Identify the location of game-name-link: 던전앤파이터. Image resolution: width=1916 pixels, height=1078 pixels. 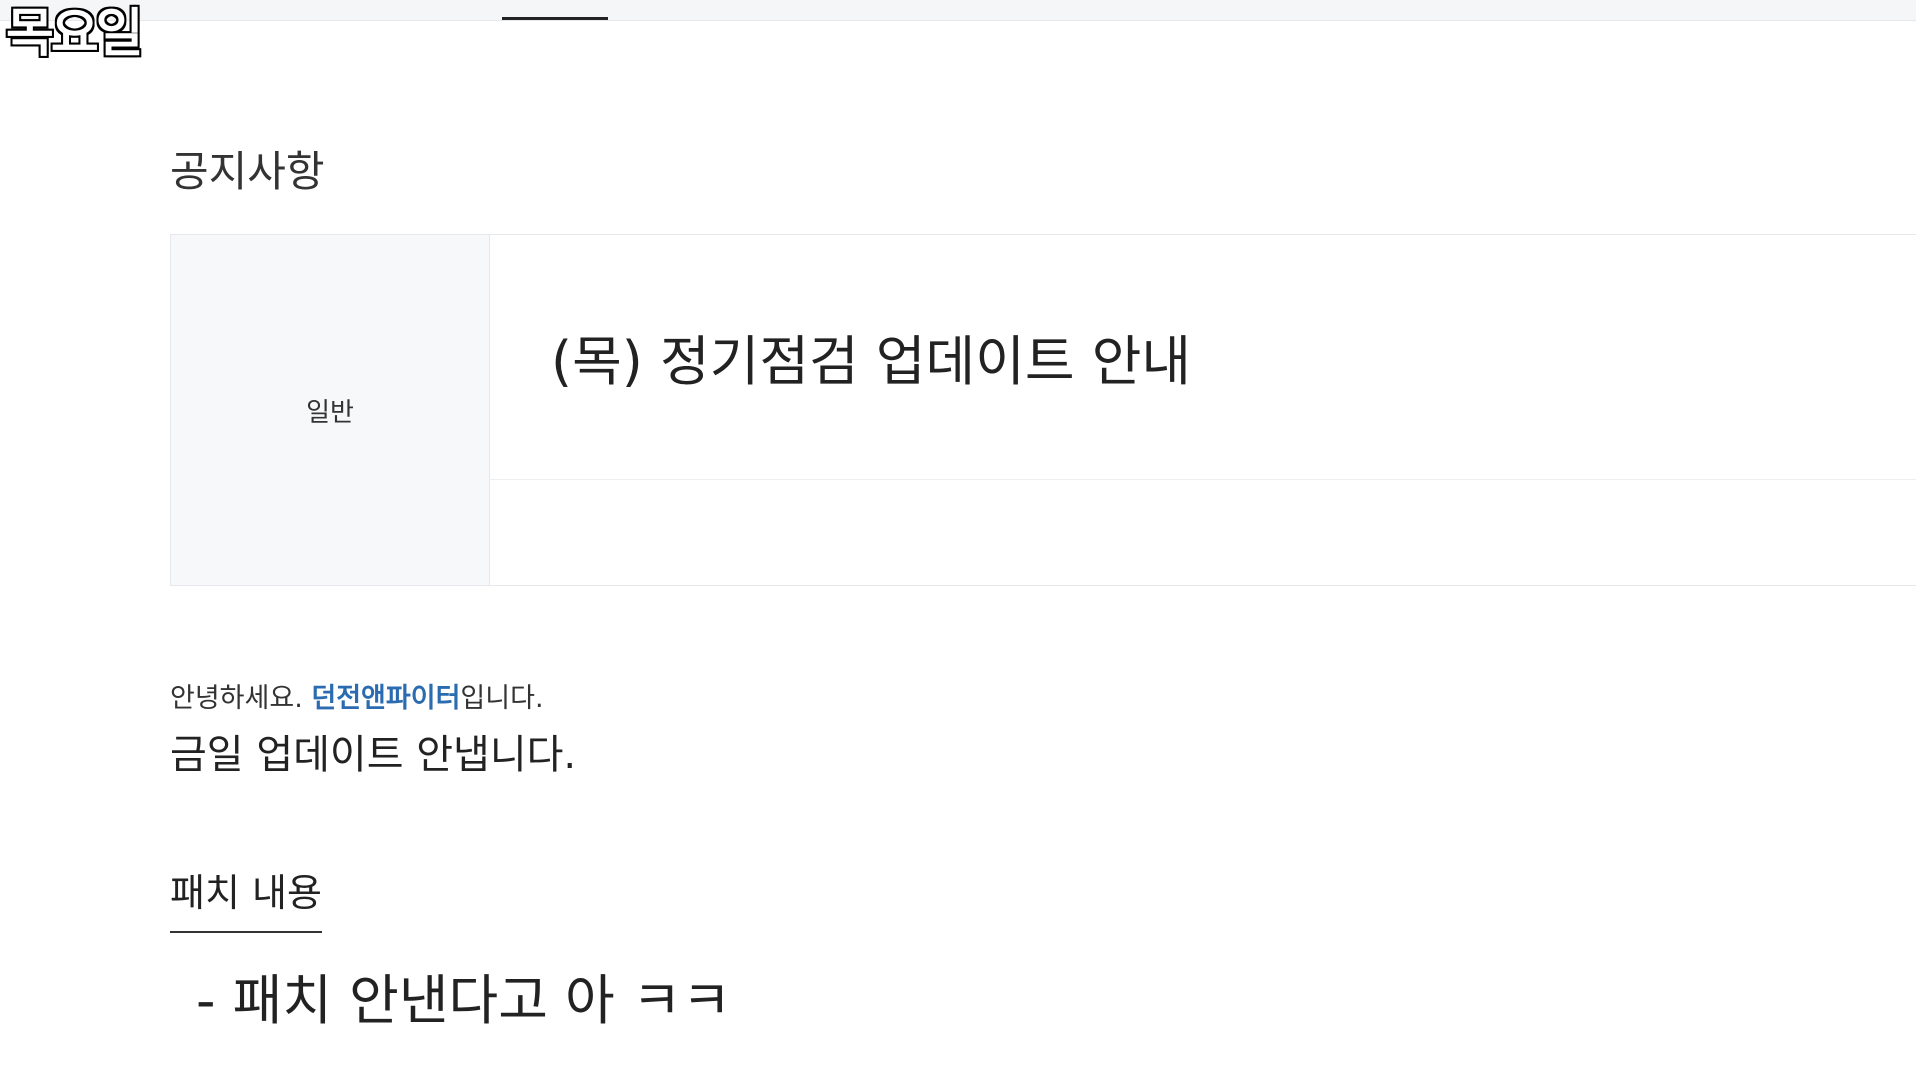
(385, 698).